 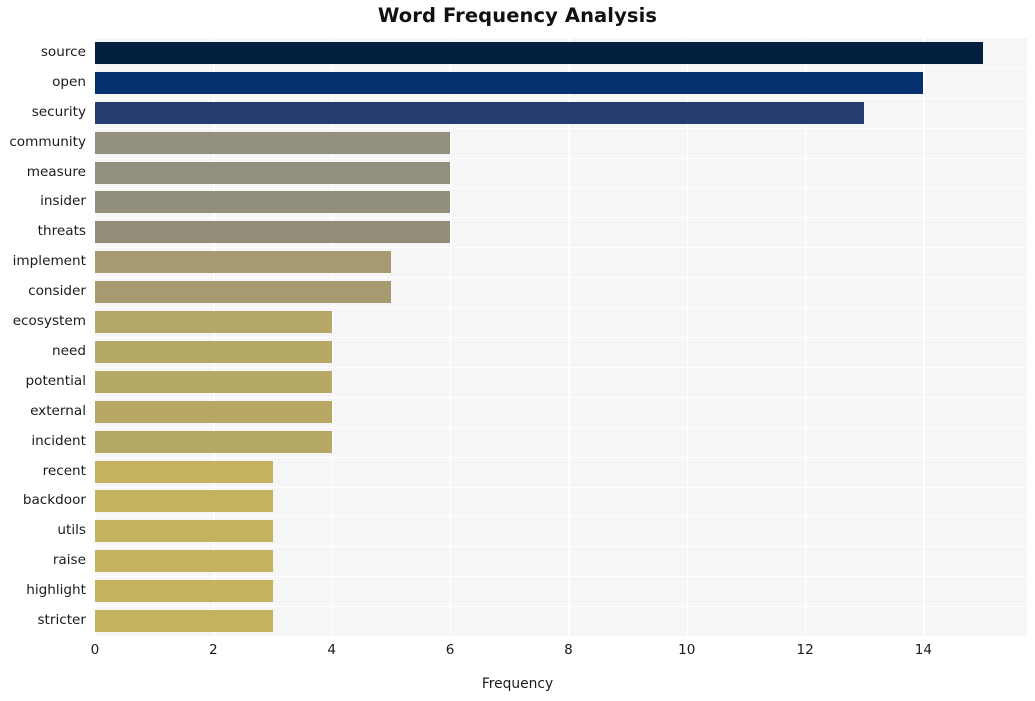 What do you see at coordinates (61, 231) in the screenshot?
I see `y-tick-label: threats` at bounding box center [61, 231].